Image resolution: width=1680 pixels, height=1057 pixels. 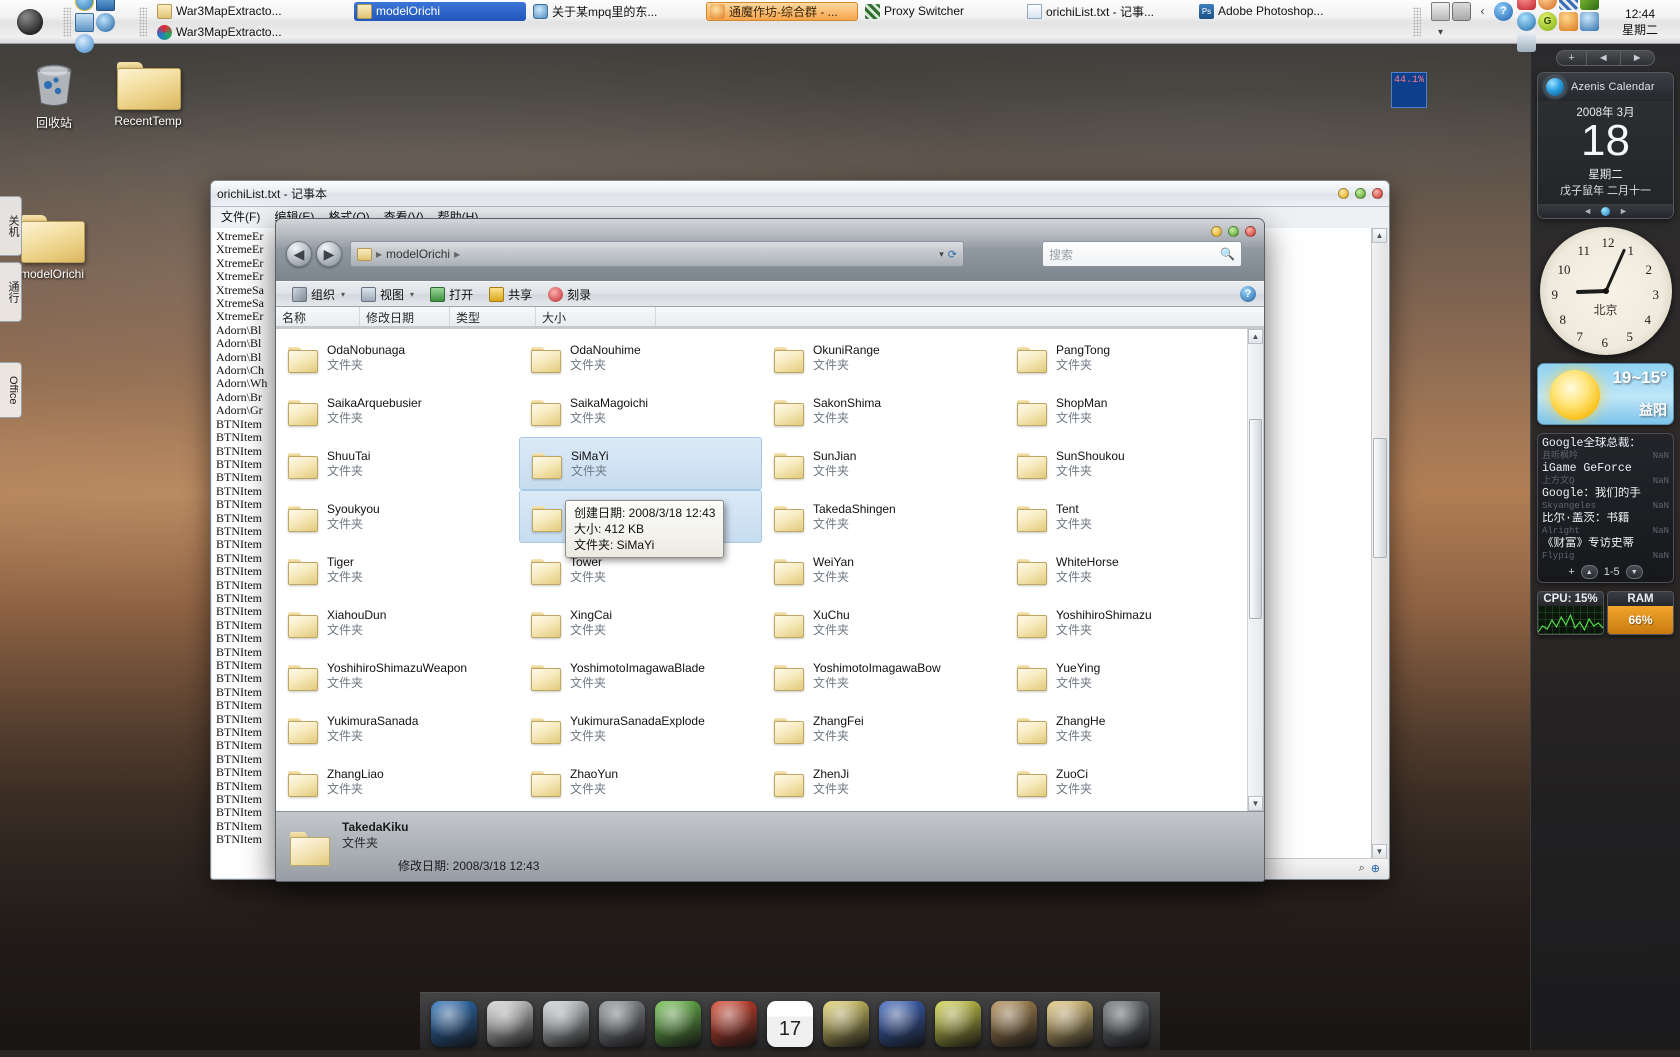 What do you see at coordinates (1587, 211) in the screenshot?
I see `calendar-prev-icon: ◄` at bounding box center [1587, 211].